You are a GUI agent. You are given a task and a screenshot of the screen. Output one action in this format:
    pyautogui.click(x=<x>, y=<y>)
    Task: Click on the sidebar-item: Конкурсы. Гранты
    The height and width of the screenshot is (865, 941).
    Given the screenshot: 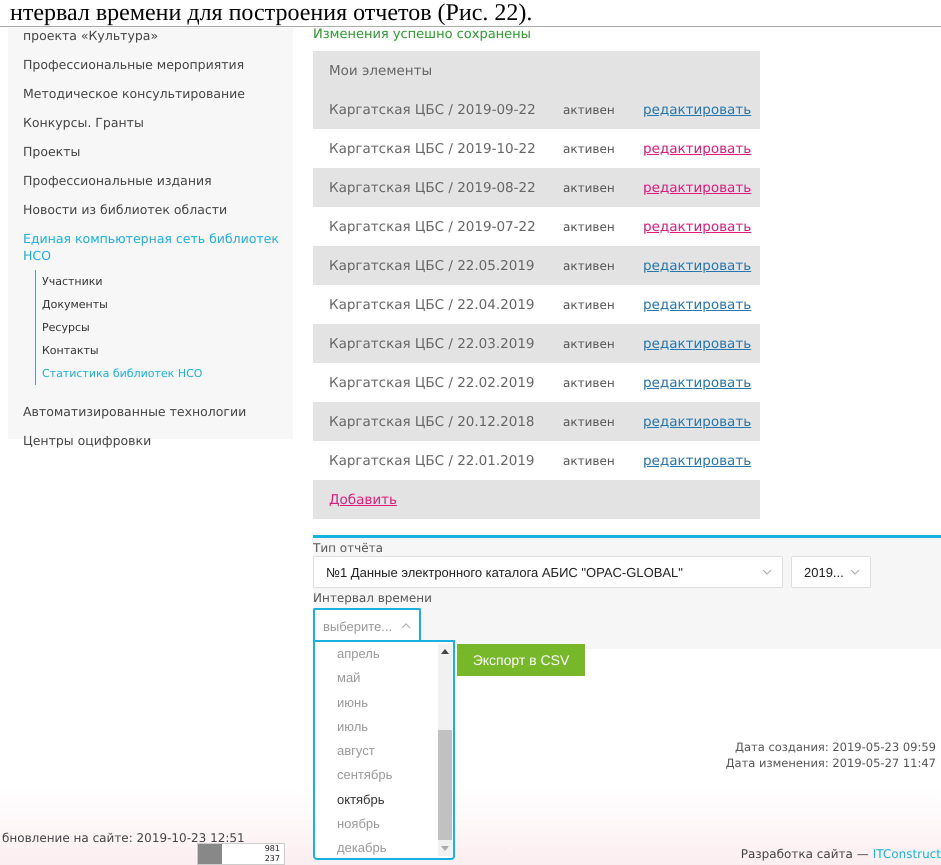 What is the action you would take?
    pyautogui.click(x=158, y=122)
    